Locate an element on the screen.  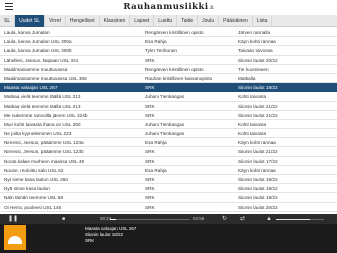
tab-6: Luettu is located at coordinates (166, 21).